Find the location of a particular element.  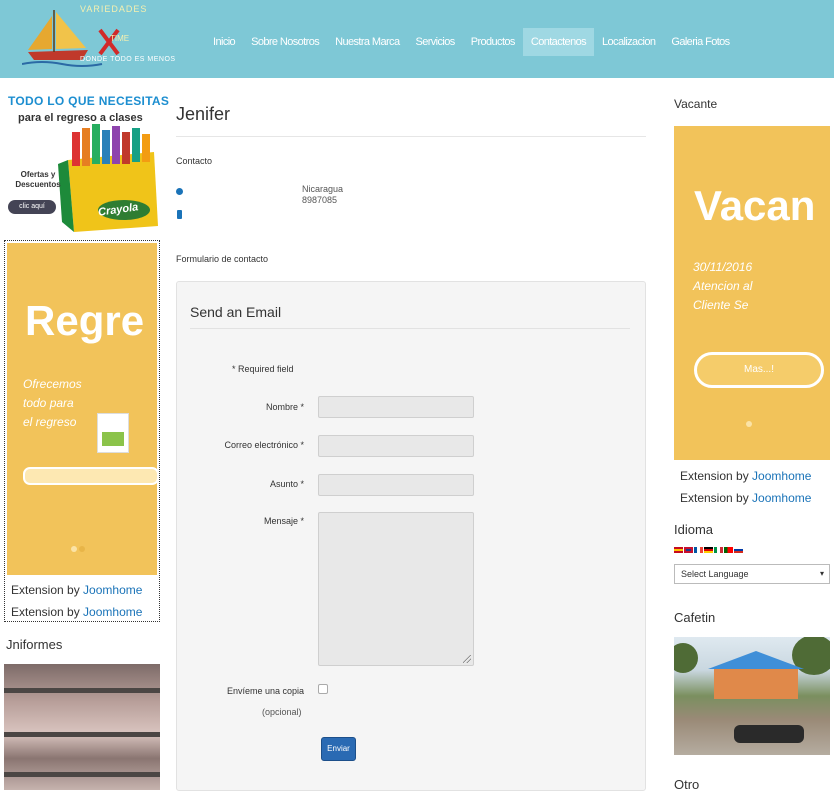

nombre-input is located at coordinates (396, 407).